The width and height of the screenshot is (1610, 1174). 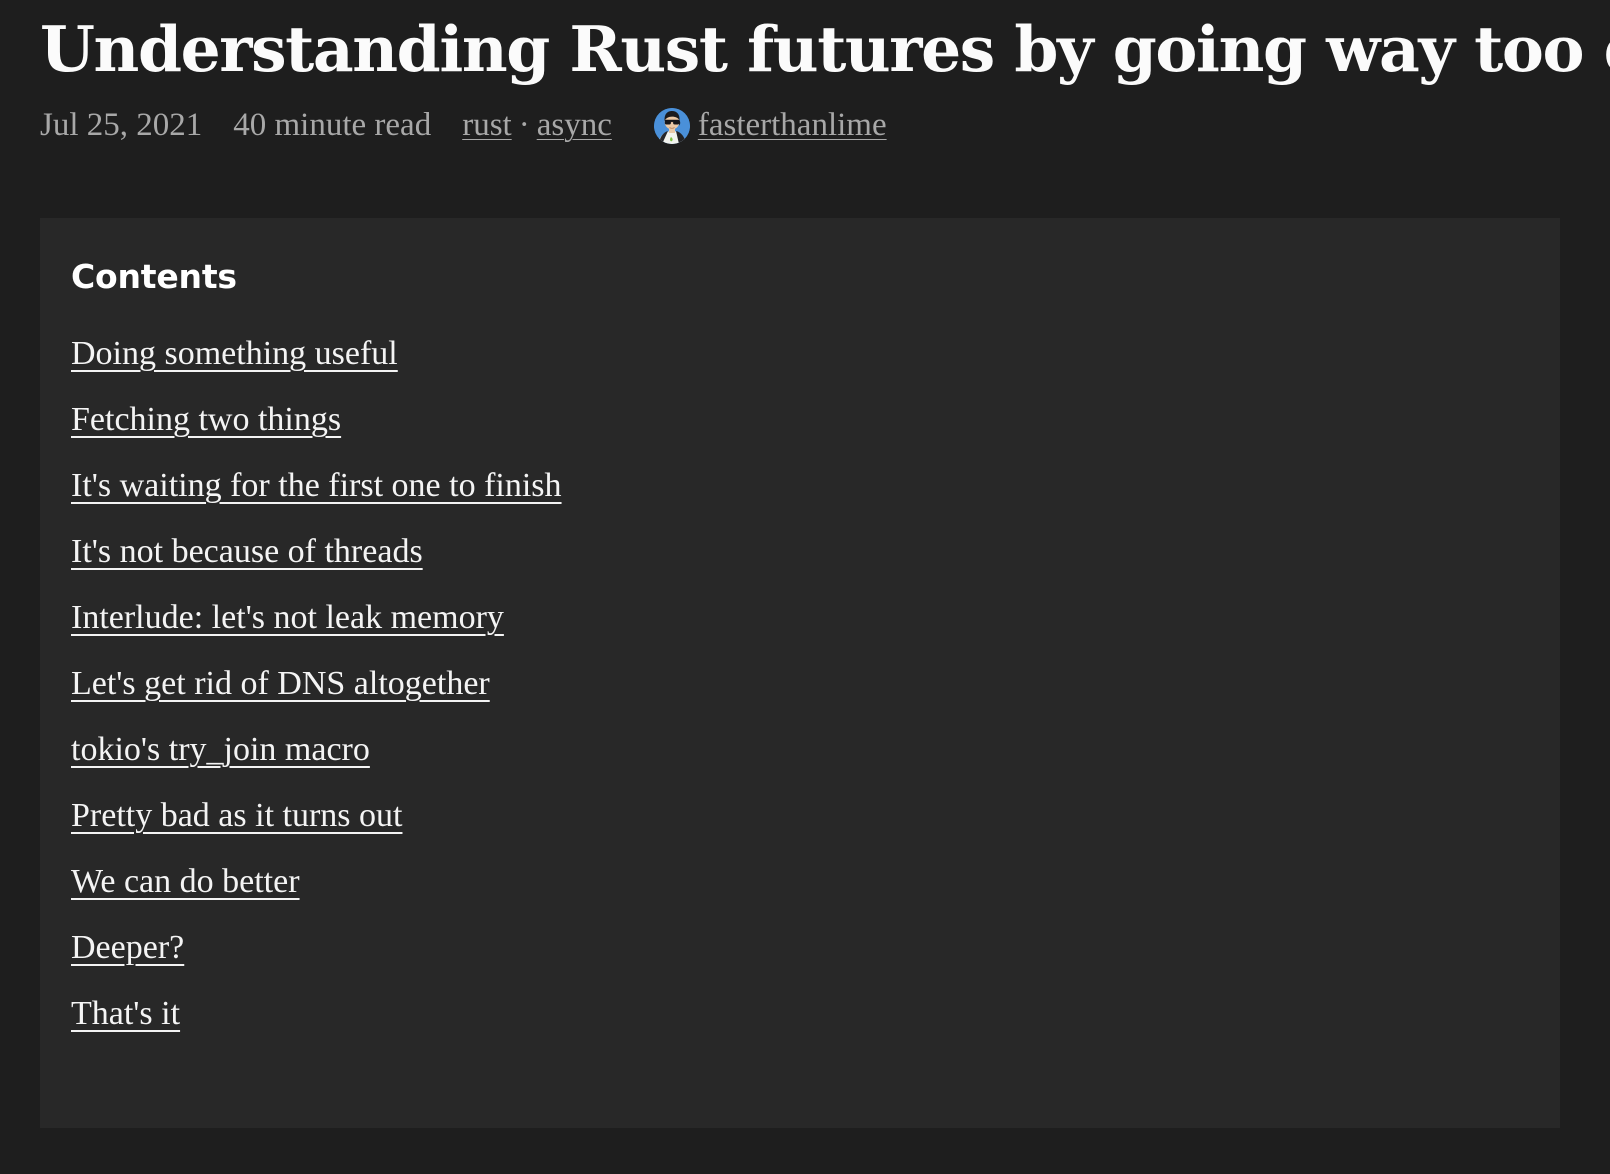 I want to click on article-metadata: Jul 25, 2021 40 minute read rust · async, so click(x=805, y=125).